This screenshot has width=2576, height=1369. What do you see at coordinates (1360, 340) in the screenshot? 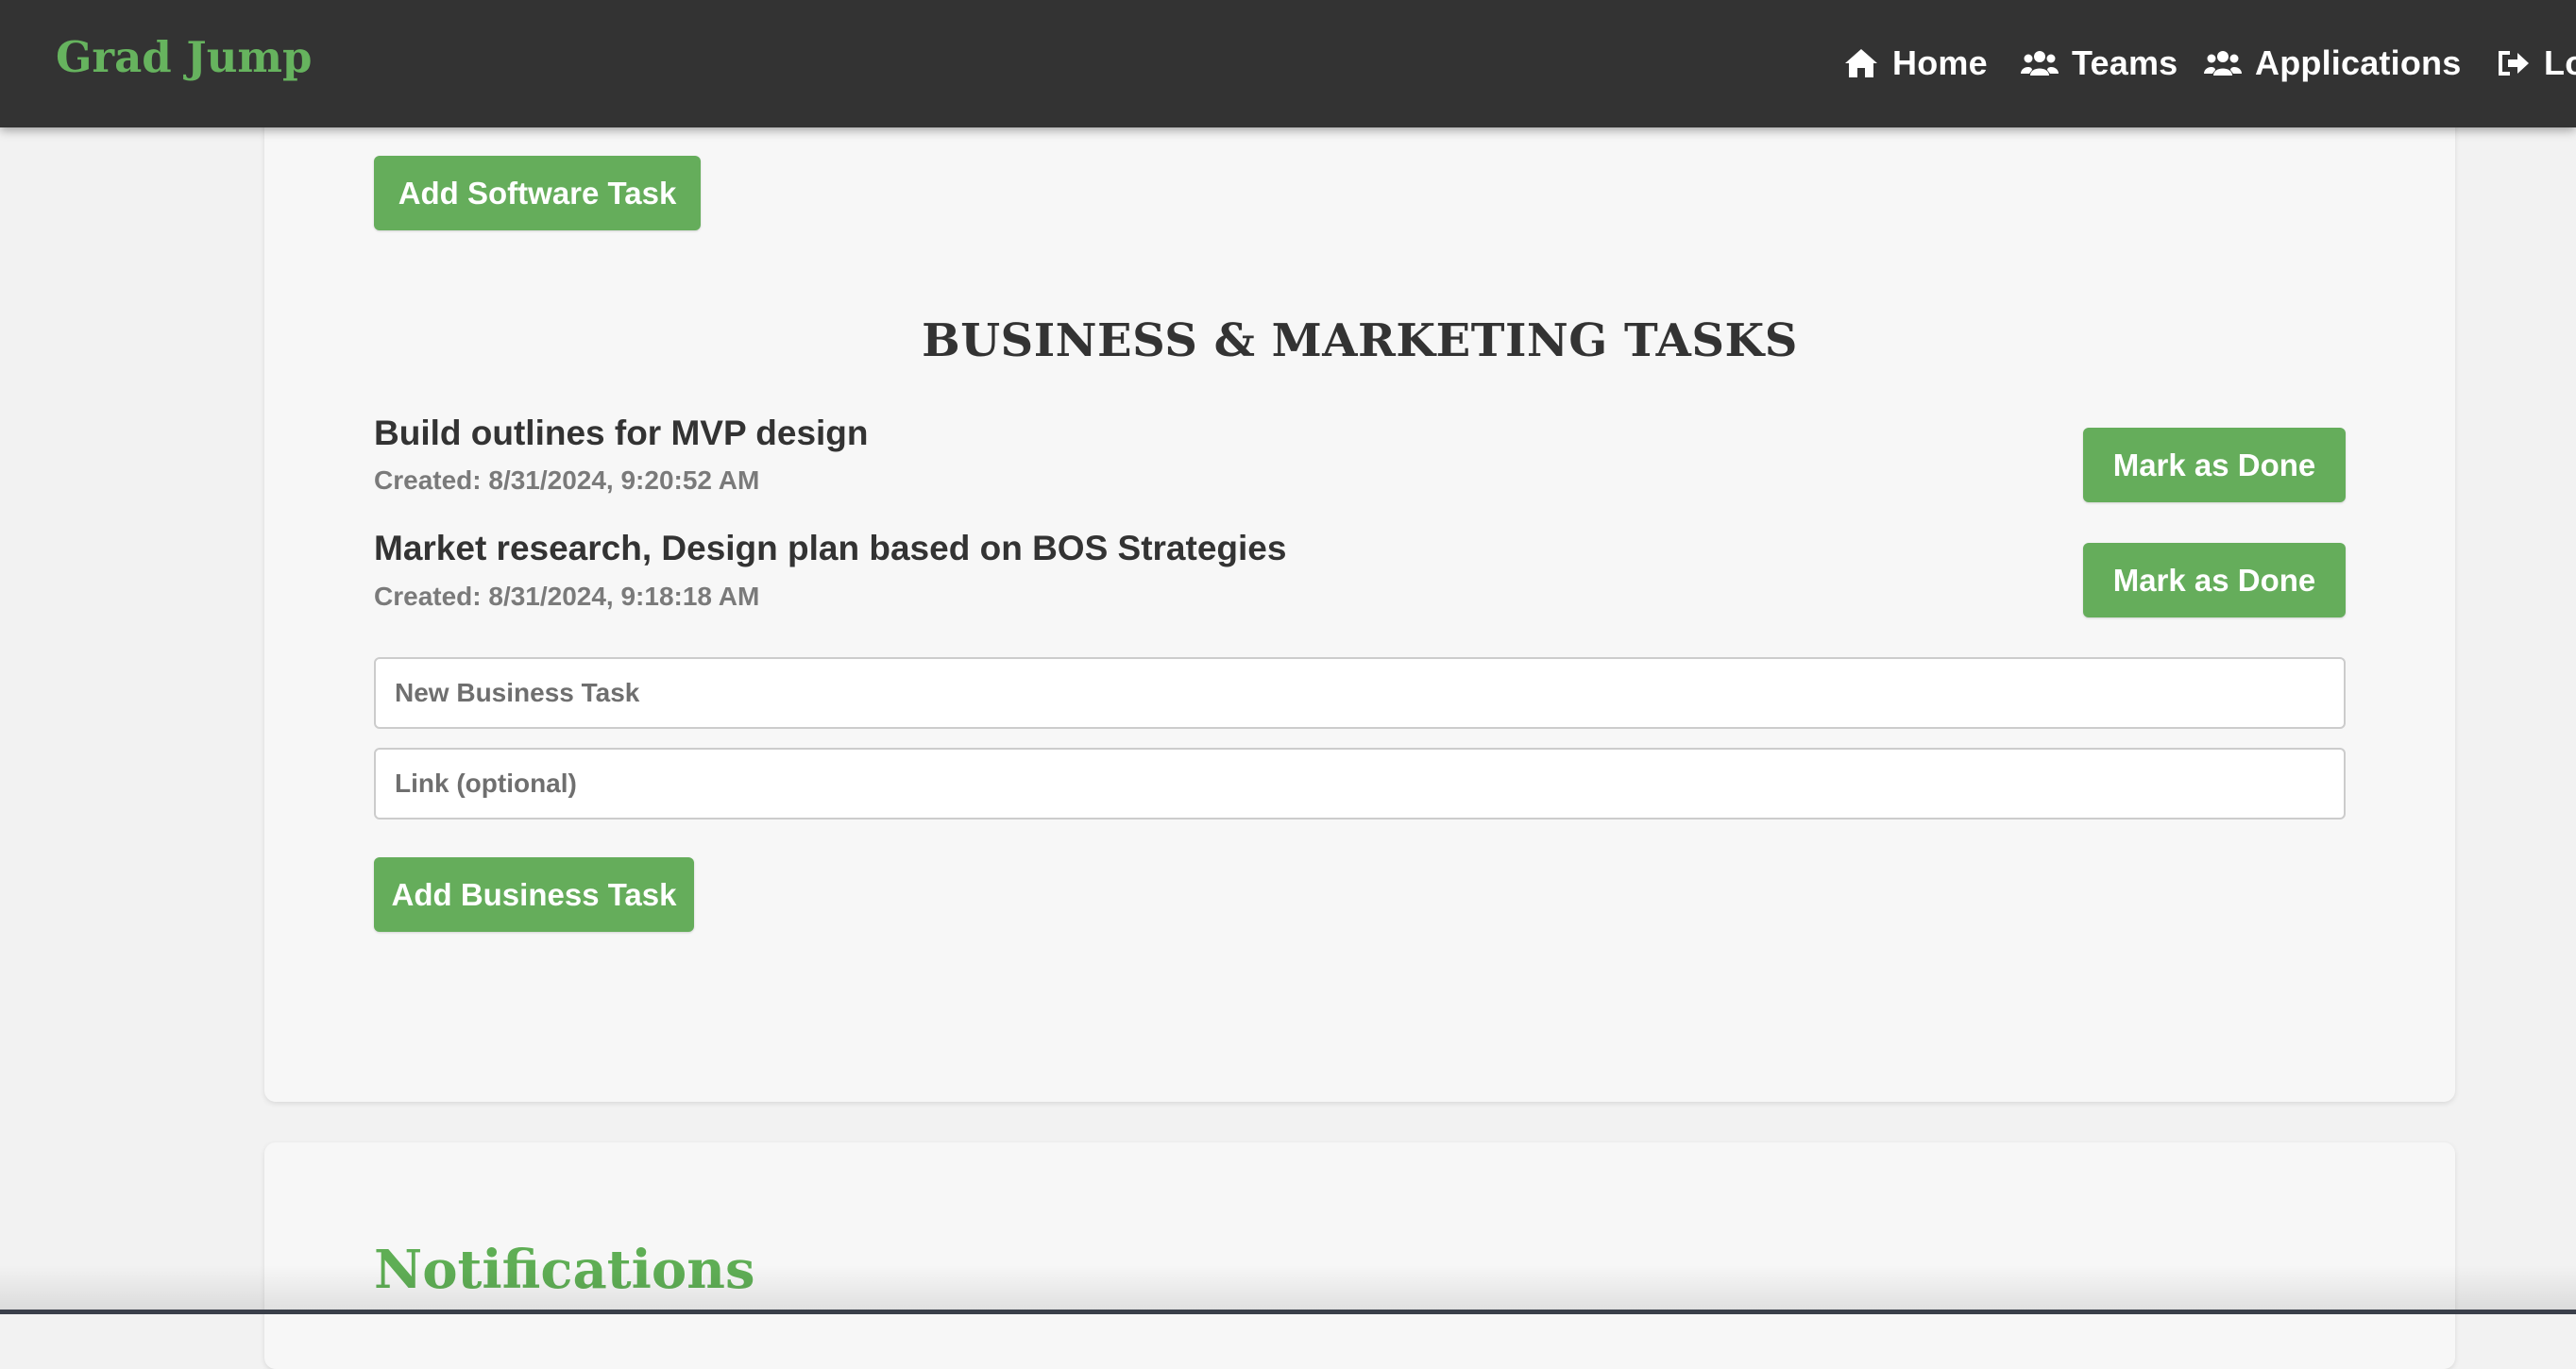
I see `business-marketing-heading: BUSINESS & MARKETING TASKS` at bounding box center [1360, 340].